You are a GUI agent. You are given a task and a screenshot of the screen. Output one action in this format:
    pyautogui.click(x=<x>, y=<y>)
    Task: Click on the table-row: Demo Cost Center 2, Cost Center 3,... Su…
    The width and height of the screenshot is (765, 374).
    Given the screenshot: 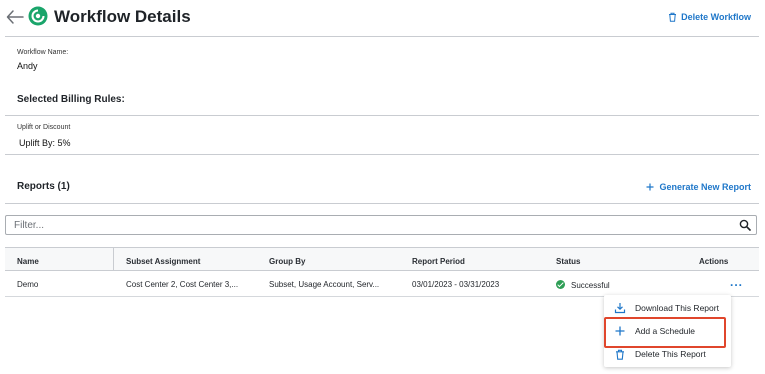 What is the action you would take?
    pyautogui.click(x=382, y=284)
    